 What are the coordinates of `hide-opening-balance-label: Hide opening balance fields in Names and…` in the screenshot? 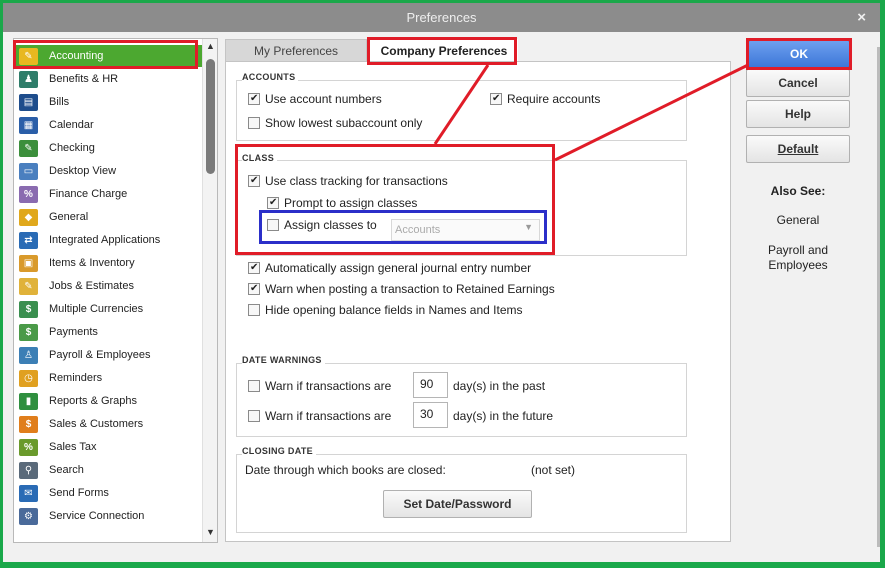 It's located at (394, 310).